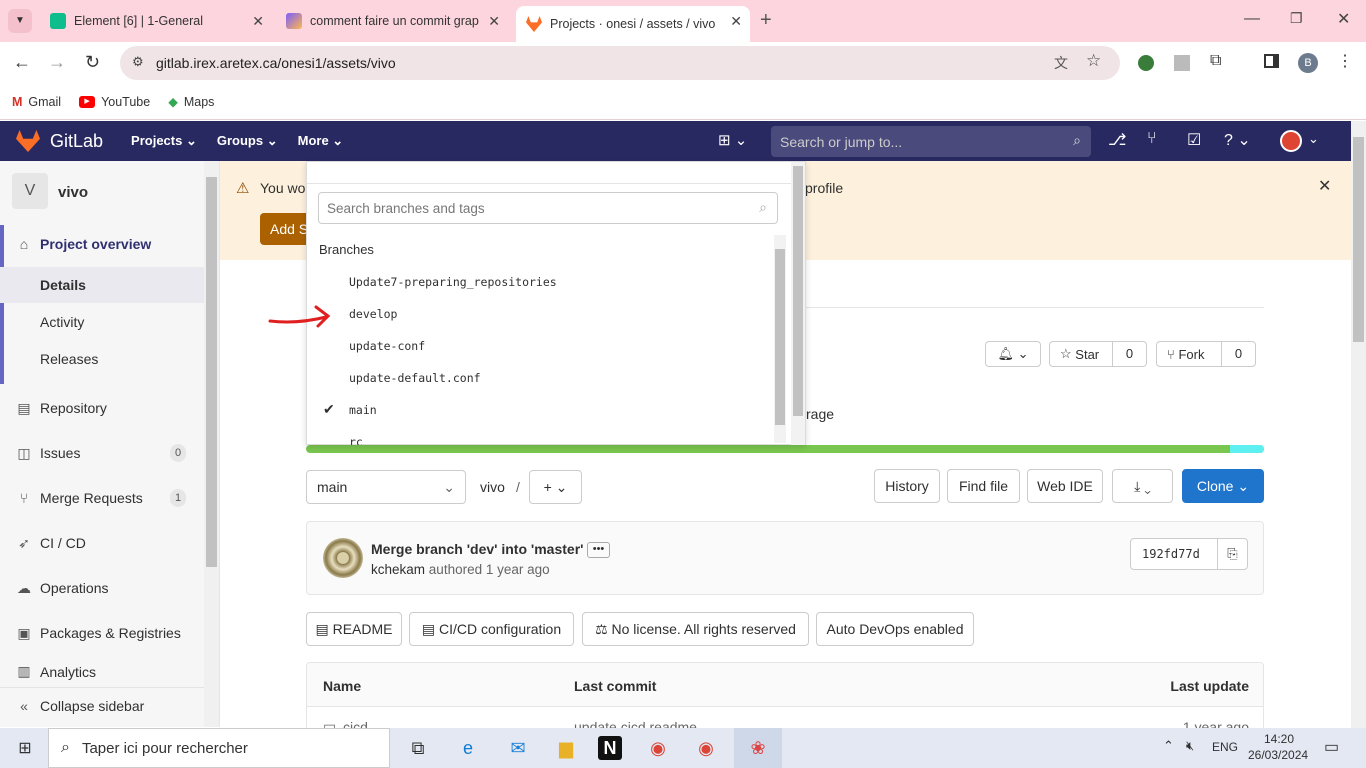  I want to click on branch-item: update-default.conf, so click(415, 378).